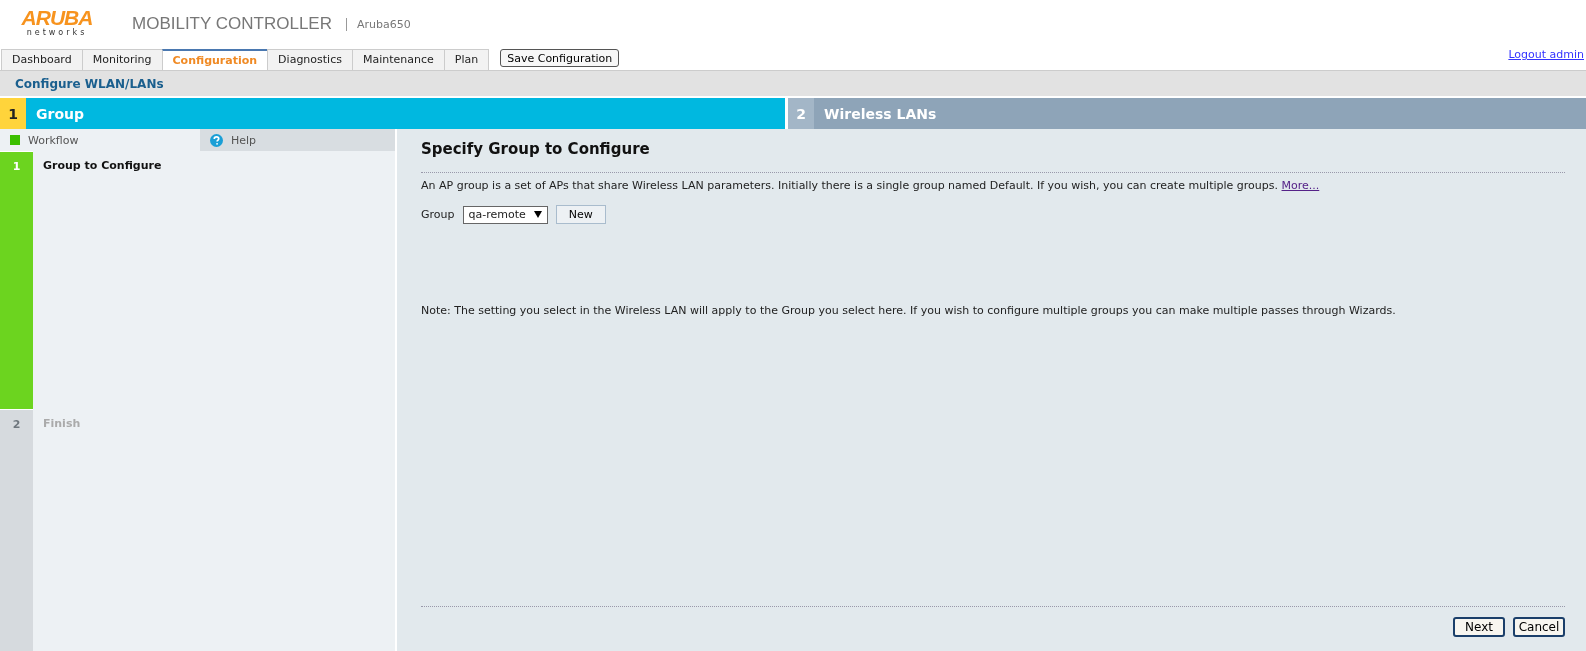 This screenshot has height=651, width=1586. Describe the element at coordinates (216, 140) in the screenshot. I see `help-icon` at that location.